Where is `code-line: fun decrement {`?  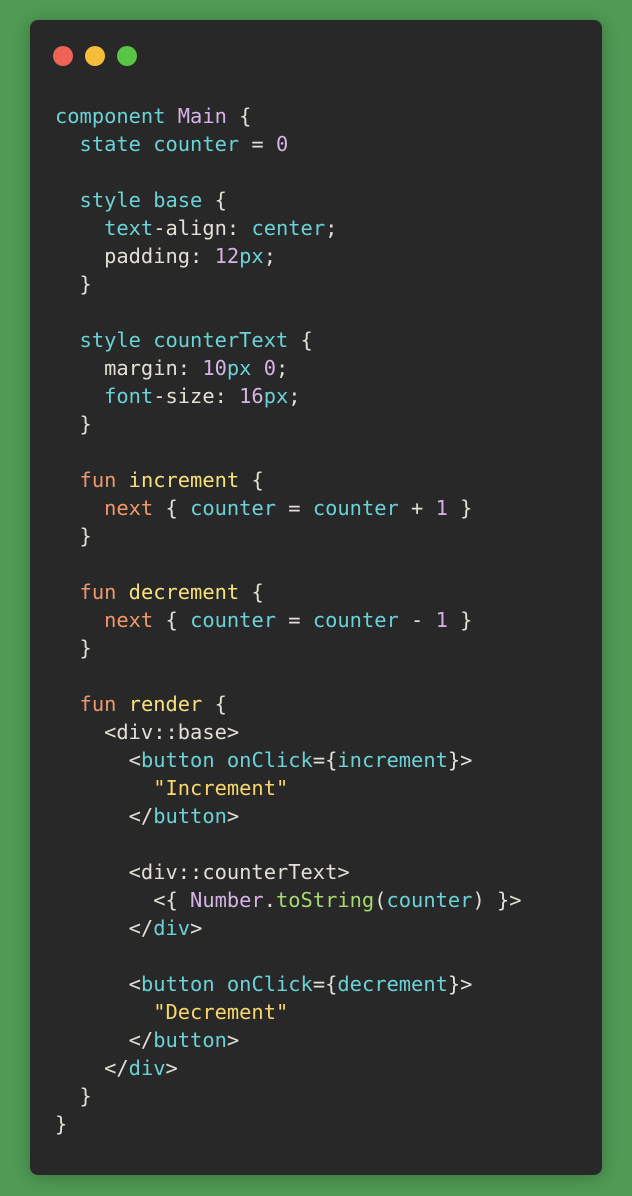 code-line: fun decrement { is located at coordinates (288, 592).